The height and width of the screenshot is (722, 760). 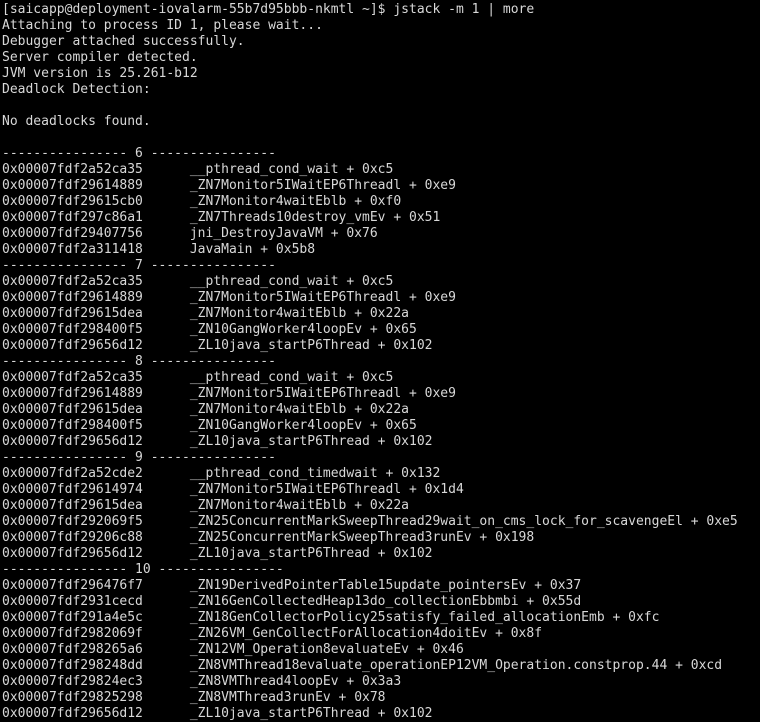 What do you see at coordinates (123, 41) in the screenshot?
I see `output-line: Debugger attached successfully.` at bounding box center [123, 41].